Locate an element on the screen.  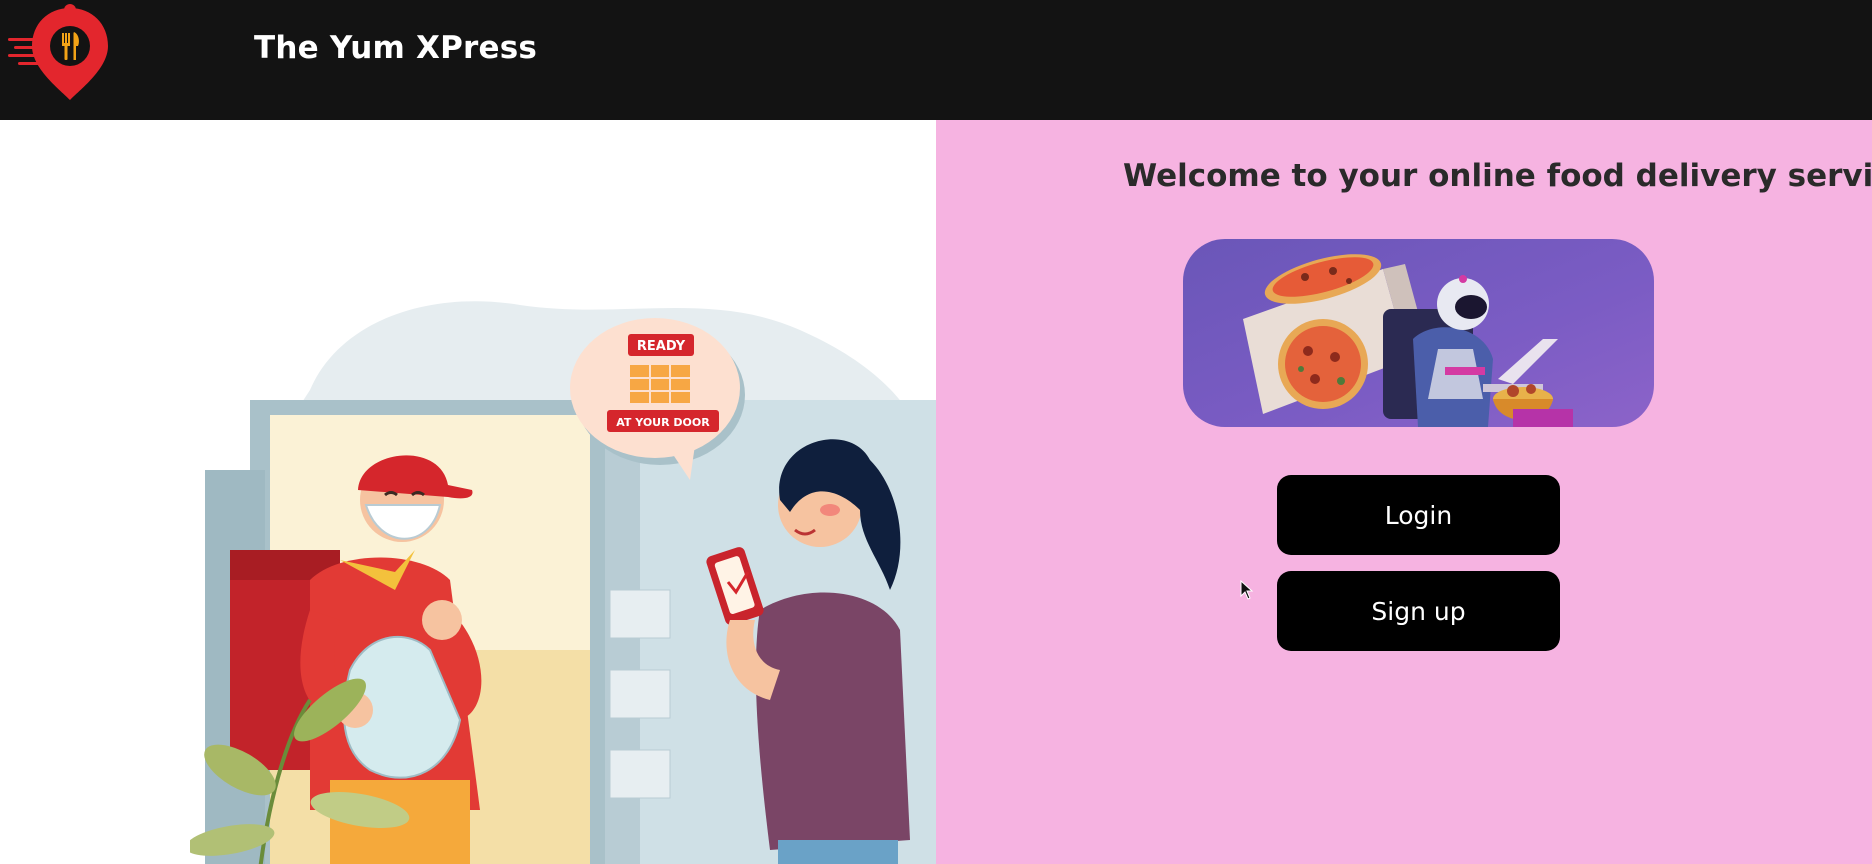
astronaut-pizza-delivery-banner is located at coordinates (1418, 333).